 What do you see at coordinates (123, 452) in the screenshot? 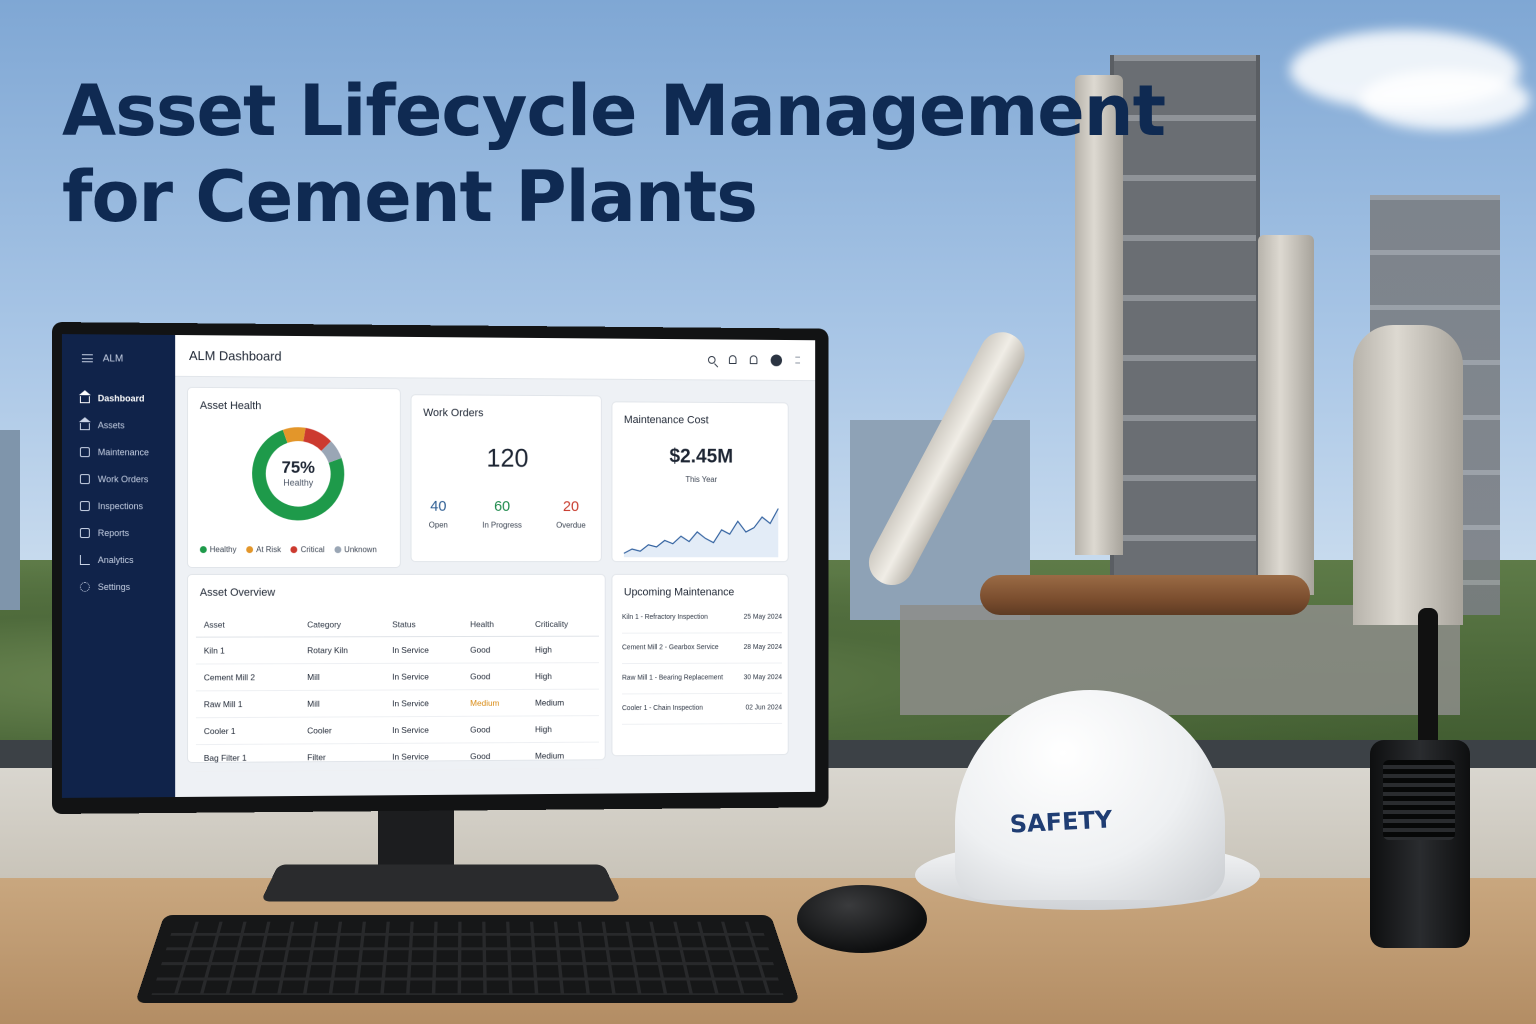
I see `sidebar-item-label: Maintenance` at bounding box center [123, 452].